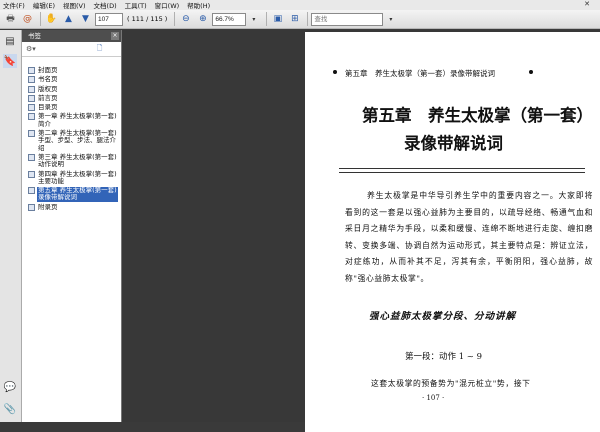 The image size is (600, 432). Describe the element at coordinates (31, 49) in the screenshot. I see `options-icon: ⚙▾` at that location.